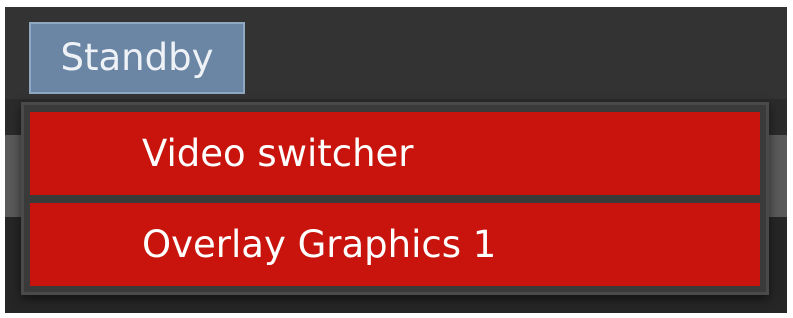 The height and width of the screenshot is (318, 793). What do you see at coordinates (137, 58) in the screenshot?
I see `standby-button: Standby` at bounding box center [137, 58].